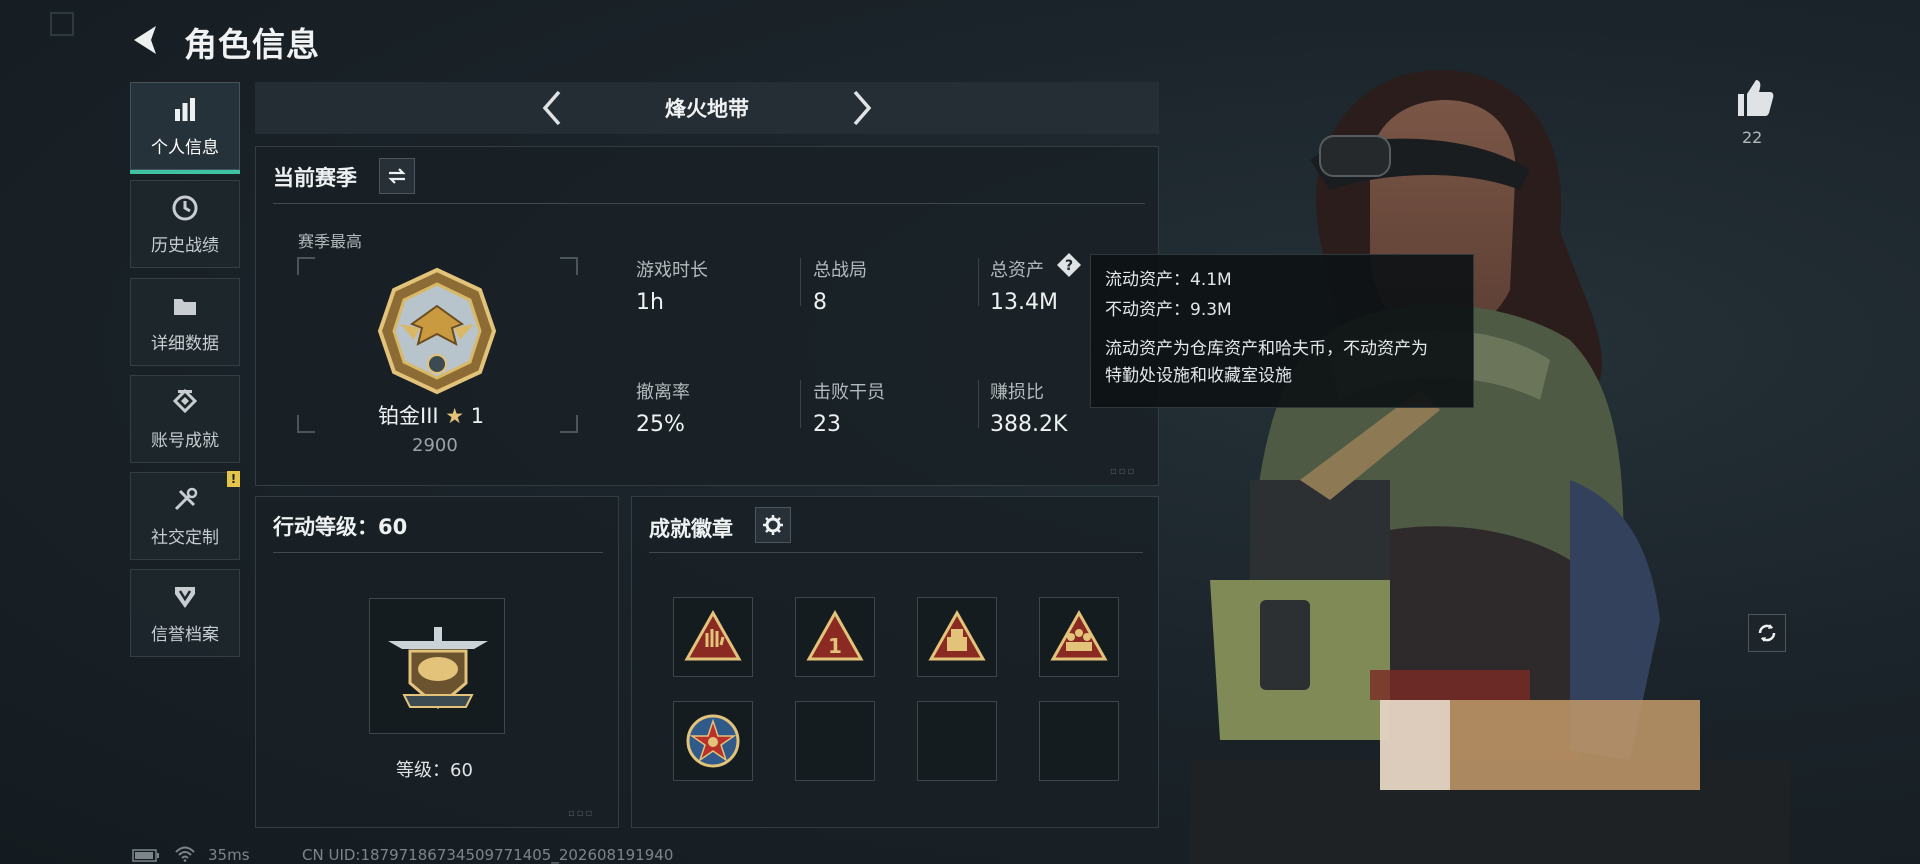 The height and width of the screenshot is (864, 1920). I want to click on star-medal-icon, so click(713, 741).